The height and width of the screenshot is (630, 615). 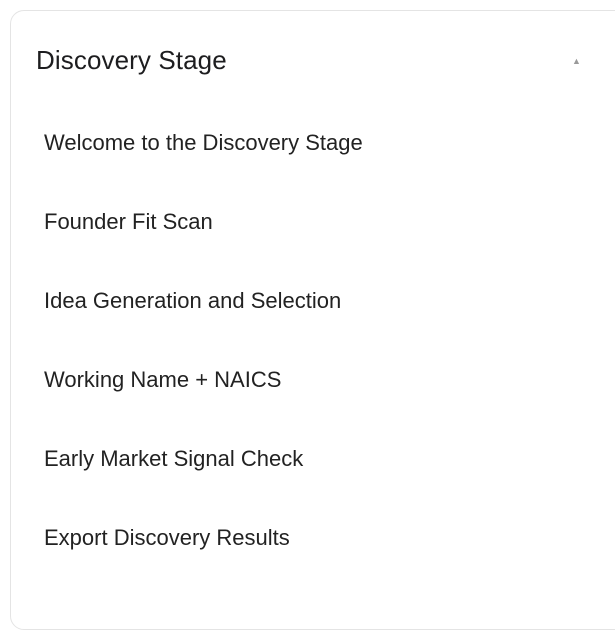 I want to click on caret-up-icon: ▲, so click(x=576, y=61).